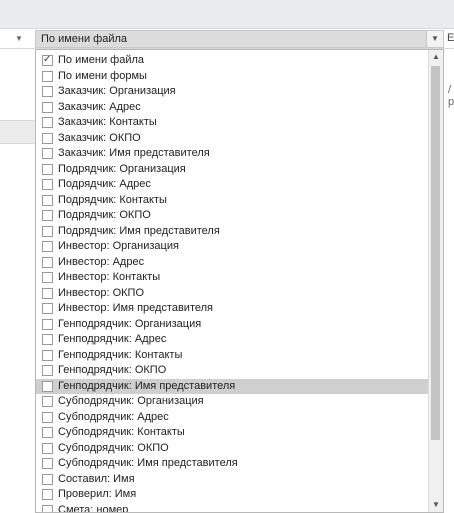 This screenshot has height=513, width=454. What do you see at coordinates (135, 308) in the screenshot?
I see `dropdown-item-label: Инвестор: Имя представителя` at bounding box center [135, 308].